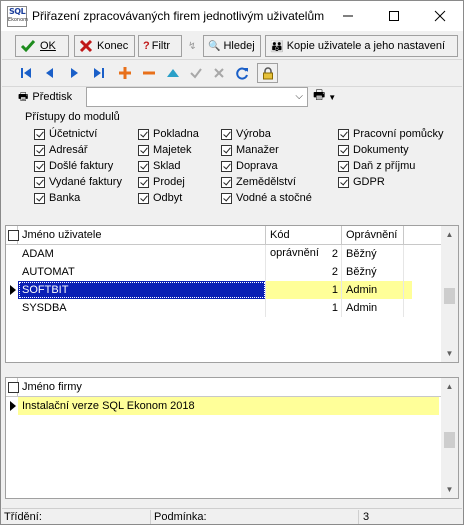 This screenshot has width=464, height=525. I want to click on chevron-down-icon: ⌵, so click(299, 96).